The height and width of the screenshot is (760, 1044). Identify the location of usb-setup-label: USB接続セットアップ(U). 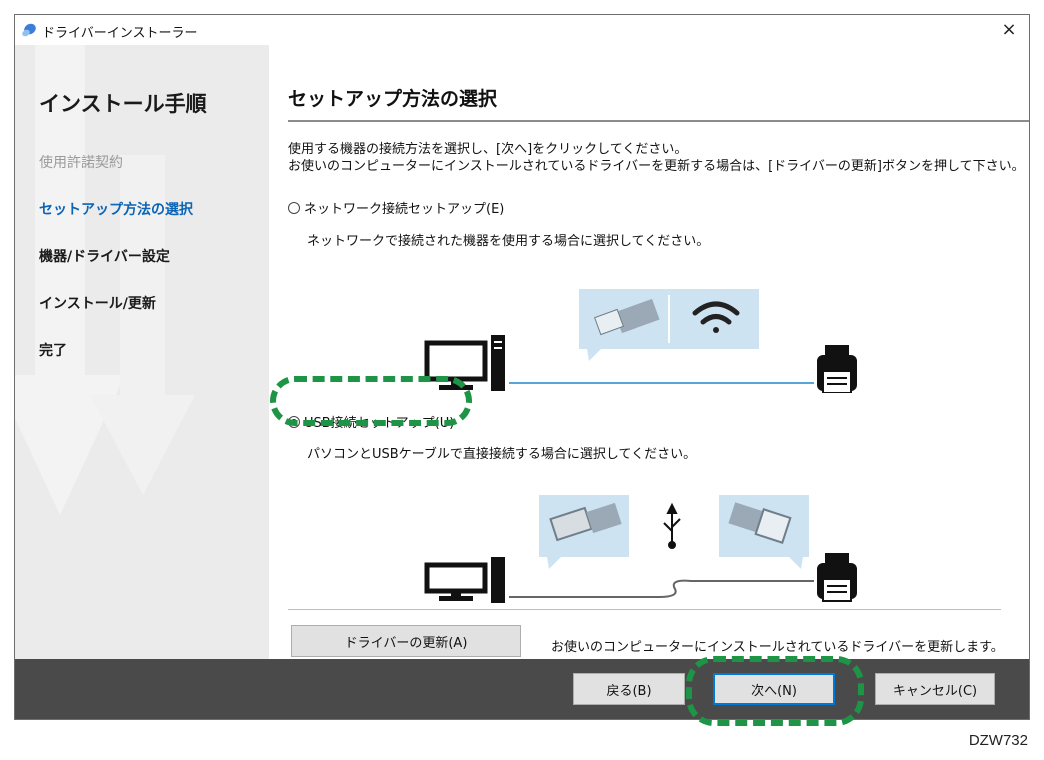
(379, 423).